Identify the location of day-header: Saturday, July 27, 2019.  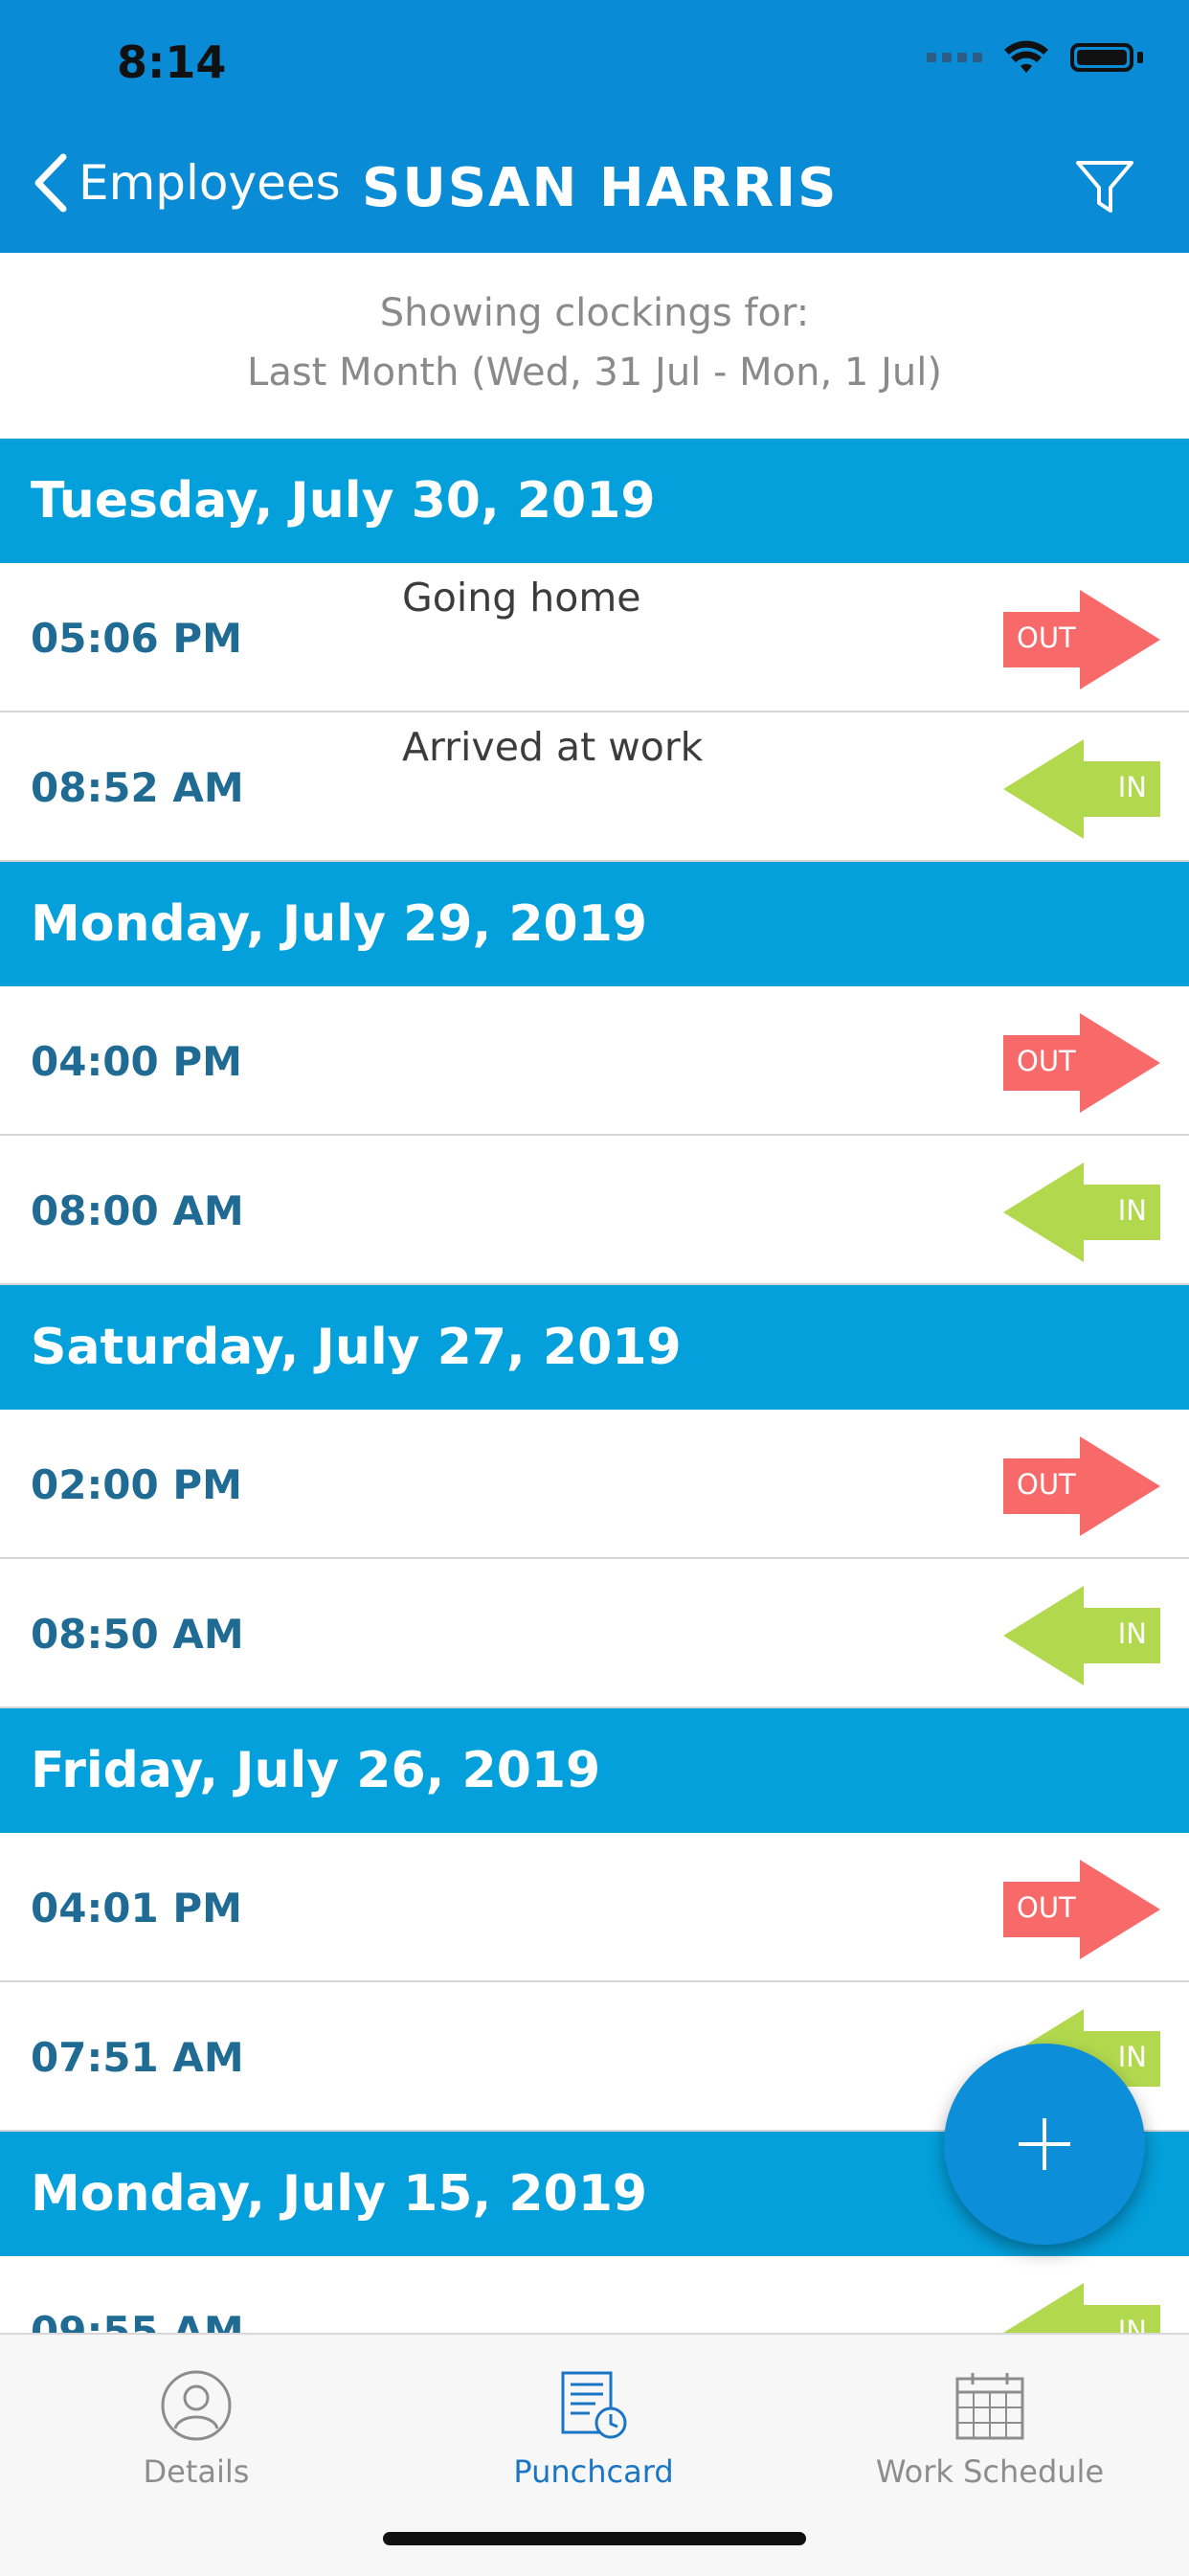
(594, 1347).